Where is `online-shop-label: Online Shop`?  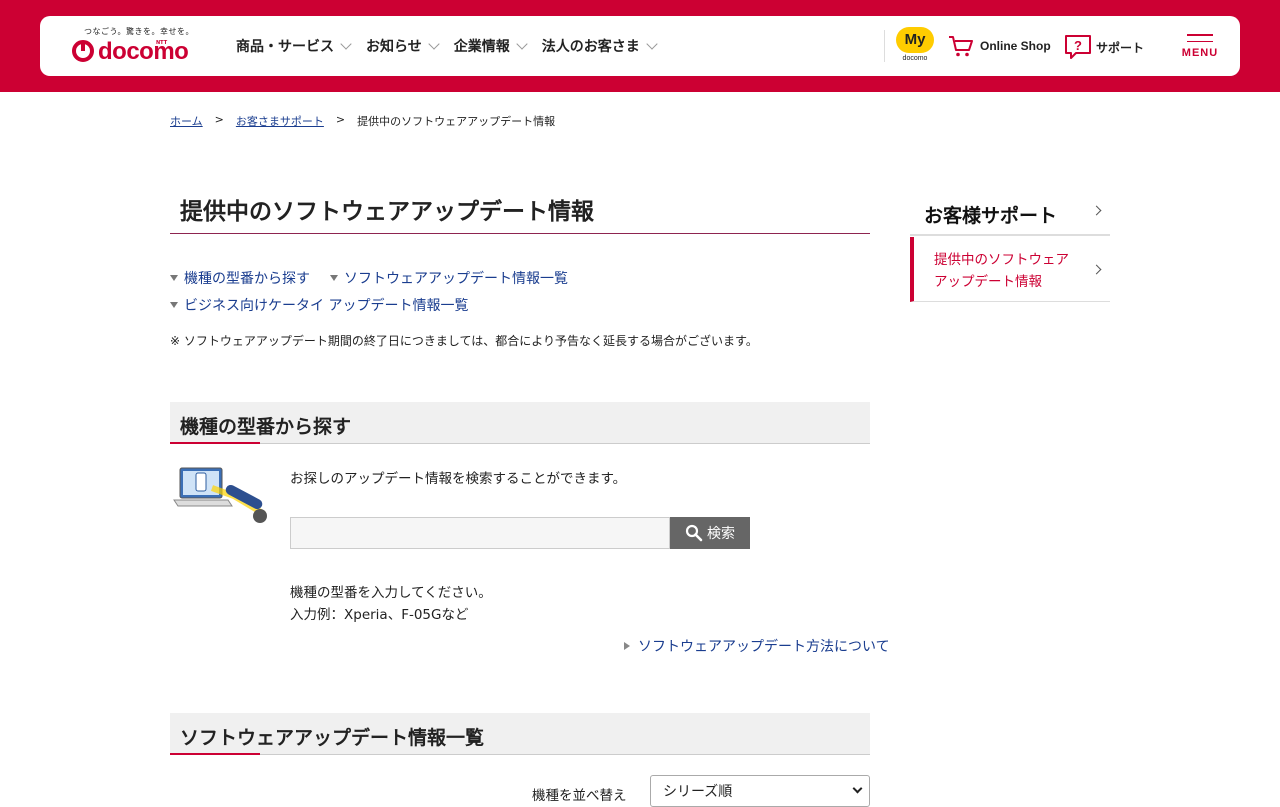 online-shop-label: Online Shop is located at coordinates (1015, 46).